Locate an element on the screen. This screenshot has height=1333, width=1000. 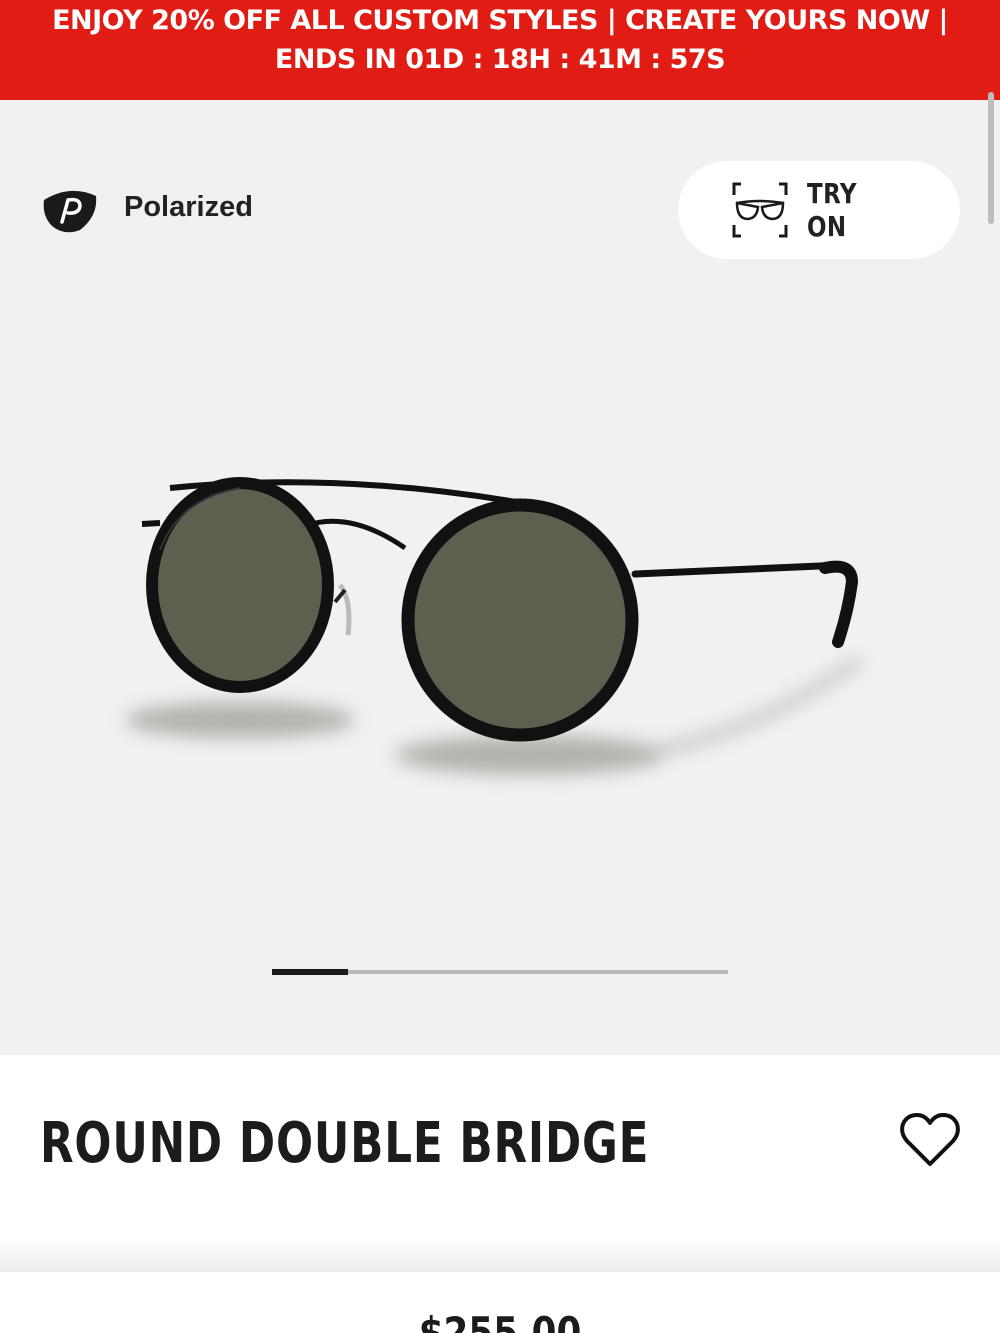
section-divider is located at coordinates (500, 1256).